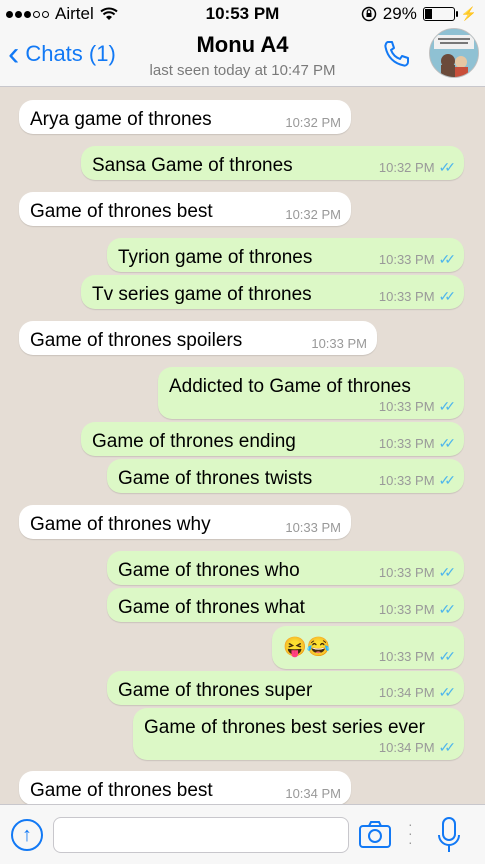  Describe the element at coordinates (27, 835) in the screenshot. I see `upload-icon: ↑` at that location.